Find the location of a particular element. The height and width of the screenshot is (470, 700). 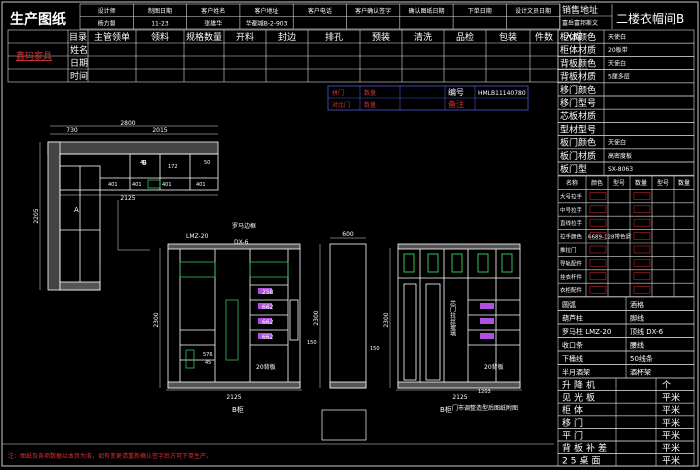

side-dim-h2: 150 is located at coordinates (375, 349).